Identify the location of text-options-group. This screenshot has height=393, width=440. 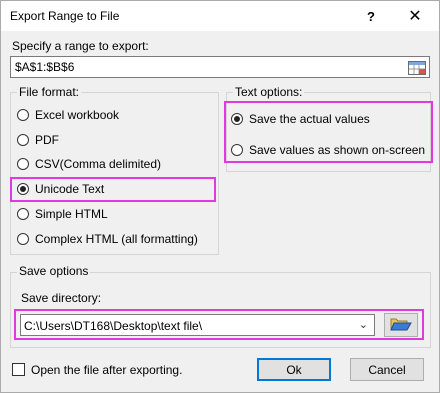
(328, 132).